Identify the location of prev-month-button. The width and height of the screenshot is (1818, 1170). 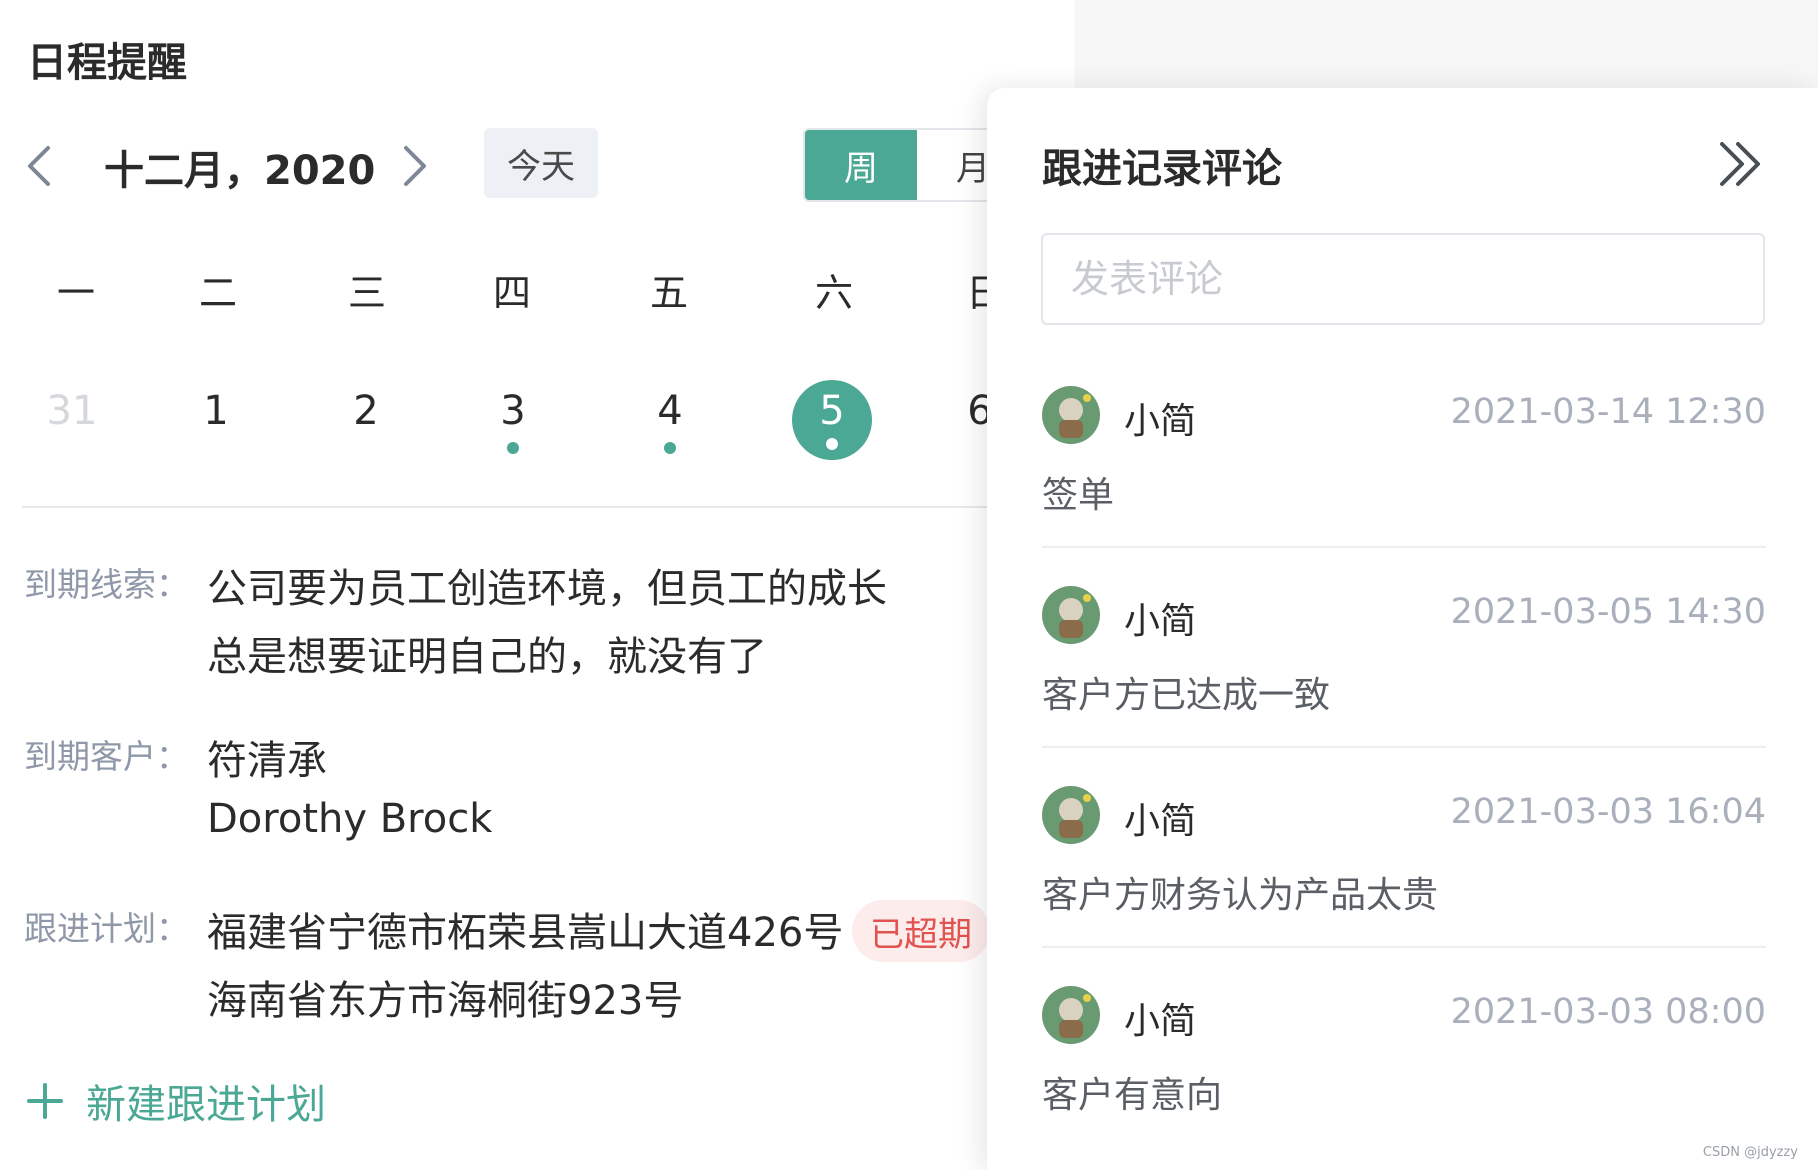
(38, 166).